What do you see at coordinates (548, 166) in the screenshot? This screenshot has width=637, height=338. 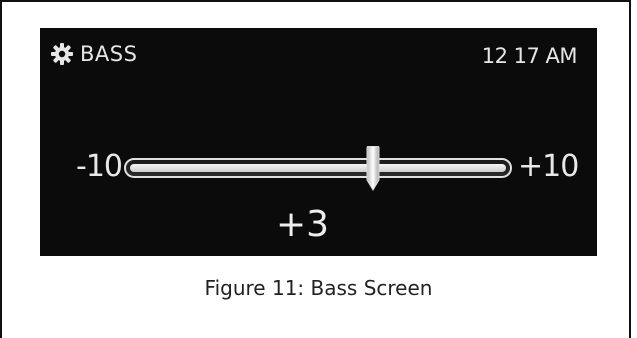 I see `slider-max-label: +10` at bounding box center [548, 166].